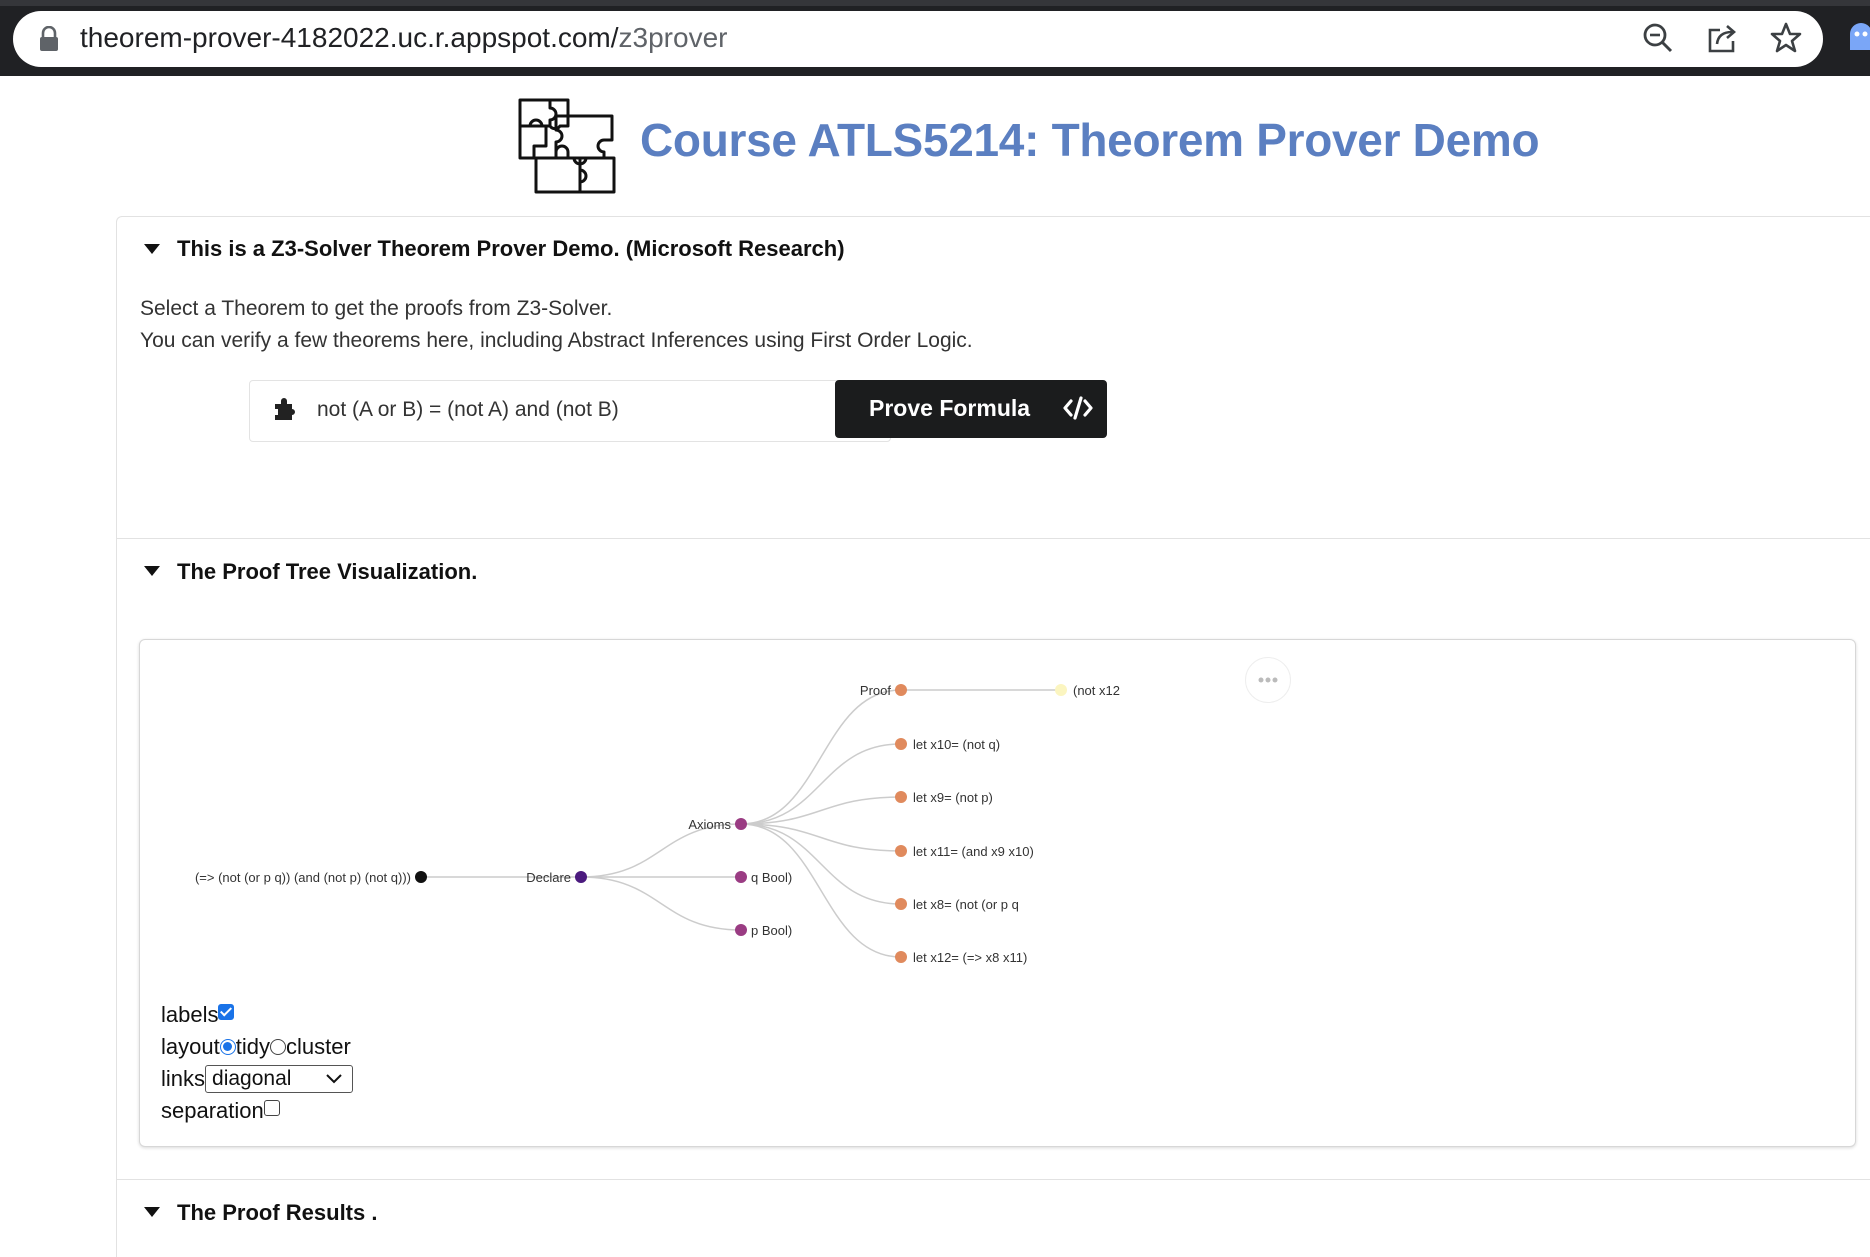 This screenshot has height=1257, width=1870. I want to click on tree-node-proof-child, so click(1061, 690).